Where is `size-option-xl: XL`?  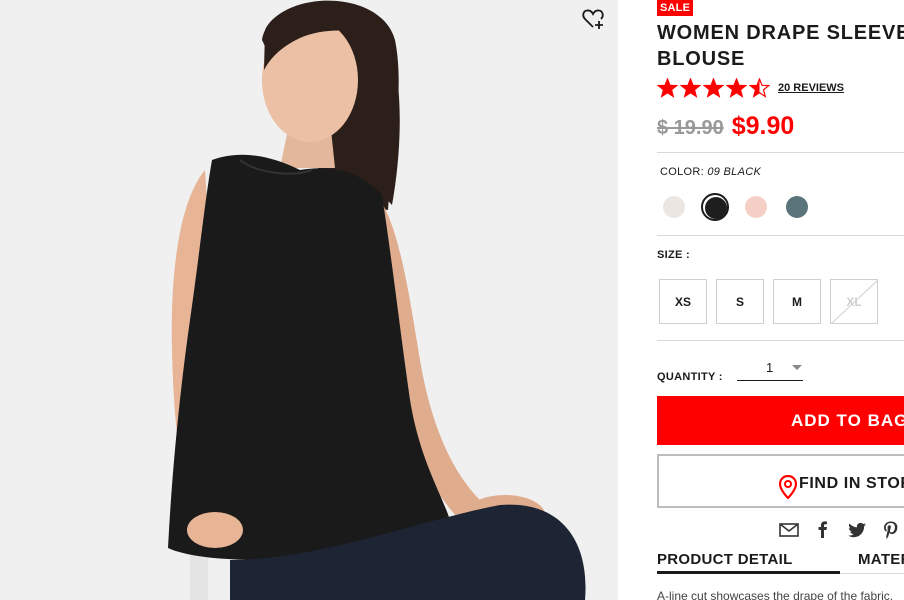
size-option-xl: XL is located at coordinates (854, 301).